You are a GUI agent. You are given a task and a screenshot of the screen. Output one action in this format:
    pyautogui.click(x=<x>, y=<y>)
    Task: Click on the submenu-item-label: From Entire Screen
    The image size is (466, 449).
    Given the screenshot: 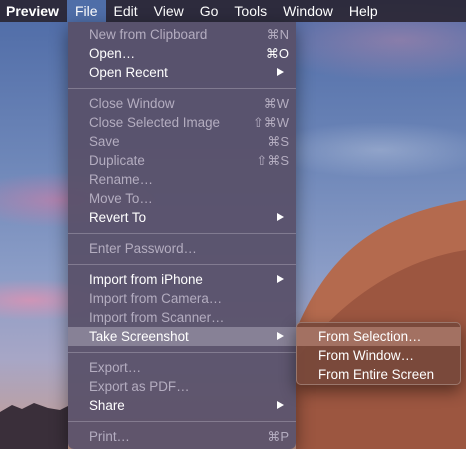 What is the action you would take?
    pyautogui.click(x=376, y=374)
    